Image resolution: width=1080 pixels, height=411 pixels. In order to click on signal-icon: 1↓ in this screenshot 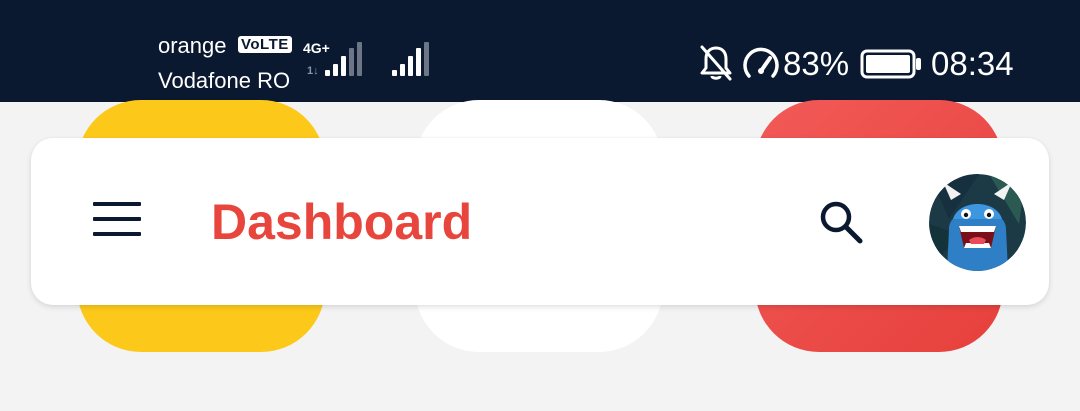, I will do `click(334, 59)`.